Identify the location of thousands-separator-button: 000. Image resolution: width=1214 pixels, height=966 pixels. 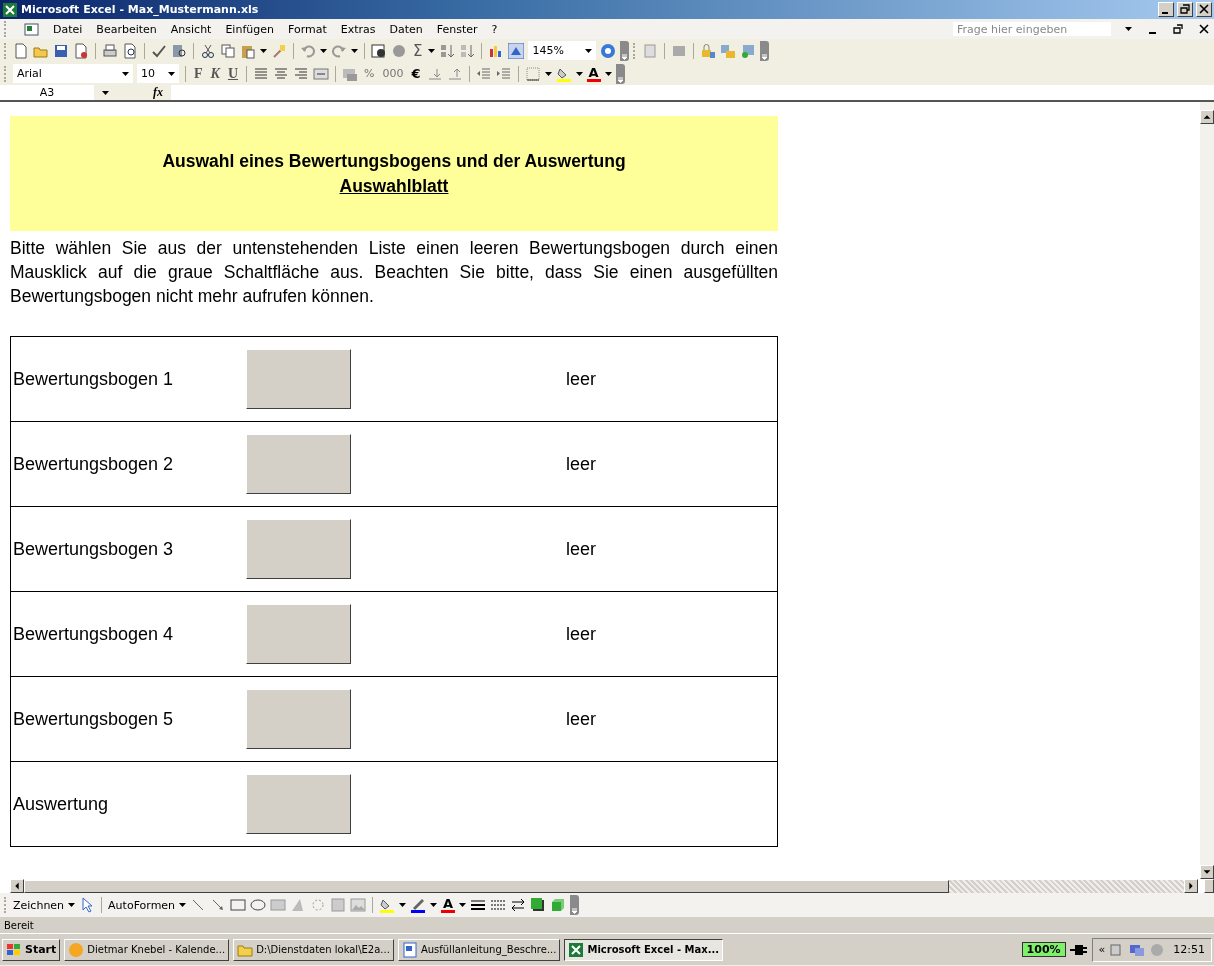
(393, 73).